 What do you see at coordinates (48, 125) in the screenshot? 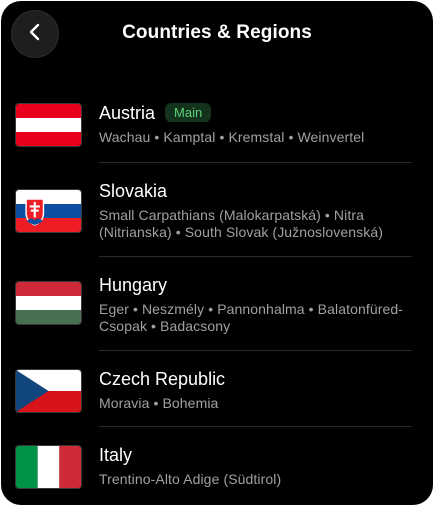
I see `austria-flag-icon` at bounding box center [48, 125].